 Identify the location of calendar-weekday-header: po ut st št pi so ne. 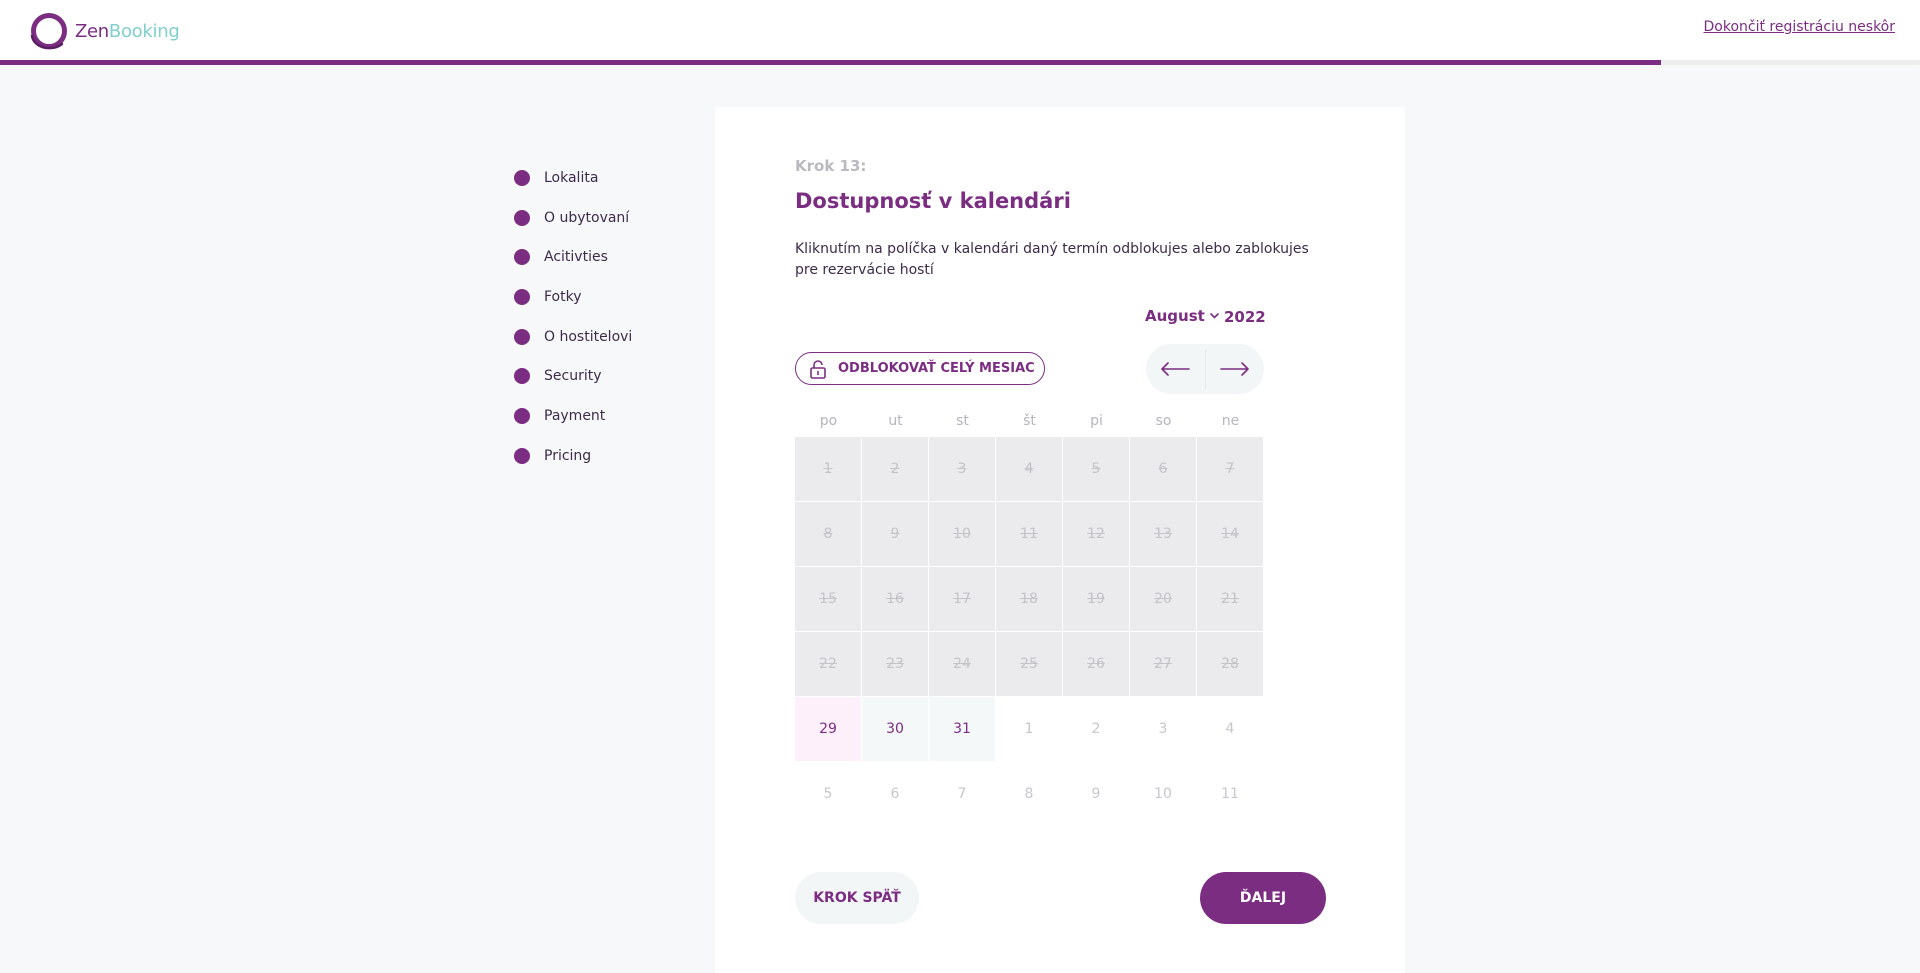
(1029, 421).